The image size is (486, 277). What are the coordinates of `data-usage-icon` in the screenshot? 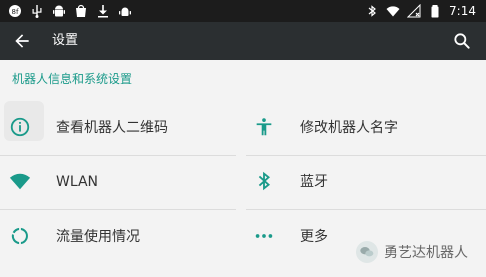 It's located at (20, 236).